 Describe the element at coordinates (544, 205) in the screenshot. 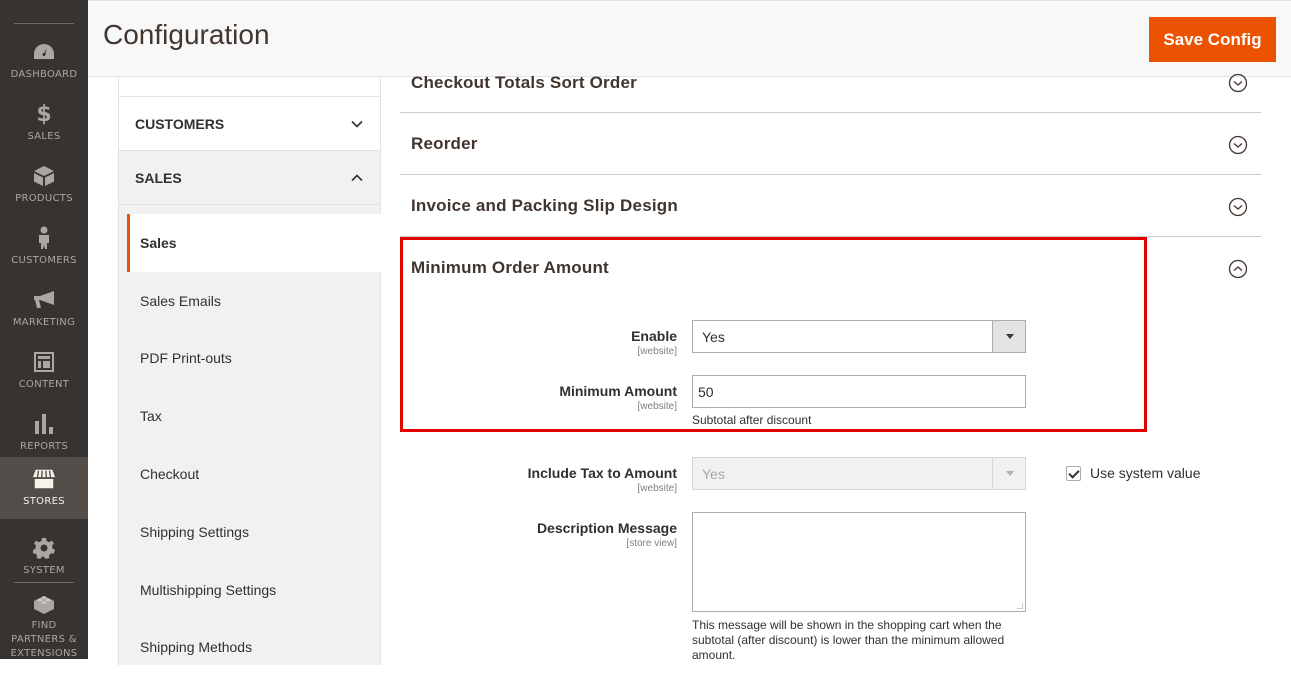

I see `group-title: Invoice and Packing Slip Design` at that location.